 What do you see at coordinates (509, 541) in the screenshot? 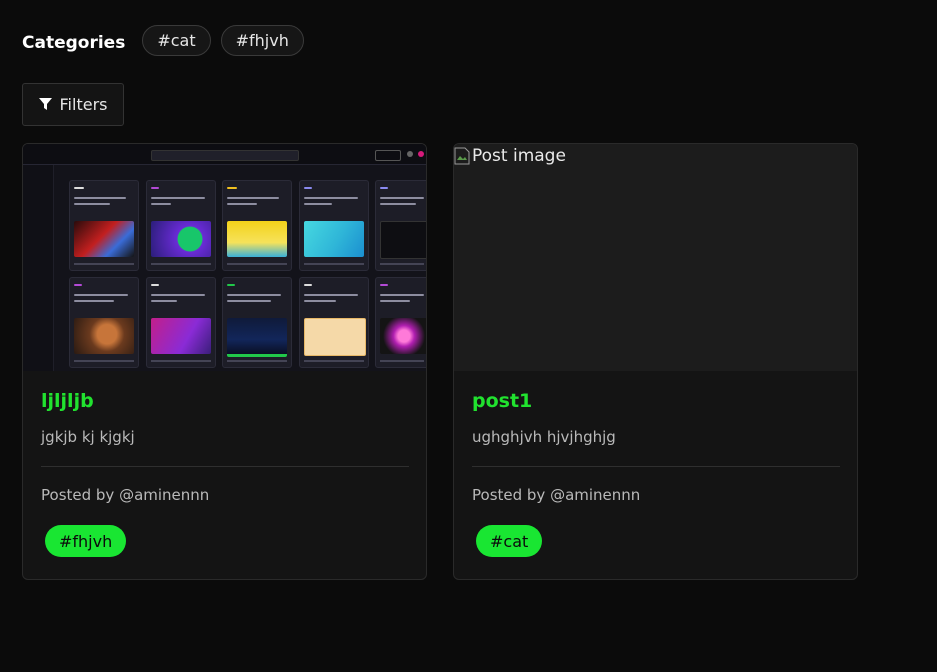
I see `post-tag: #cat` at bounding box center [509, 541].